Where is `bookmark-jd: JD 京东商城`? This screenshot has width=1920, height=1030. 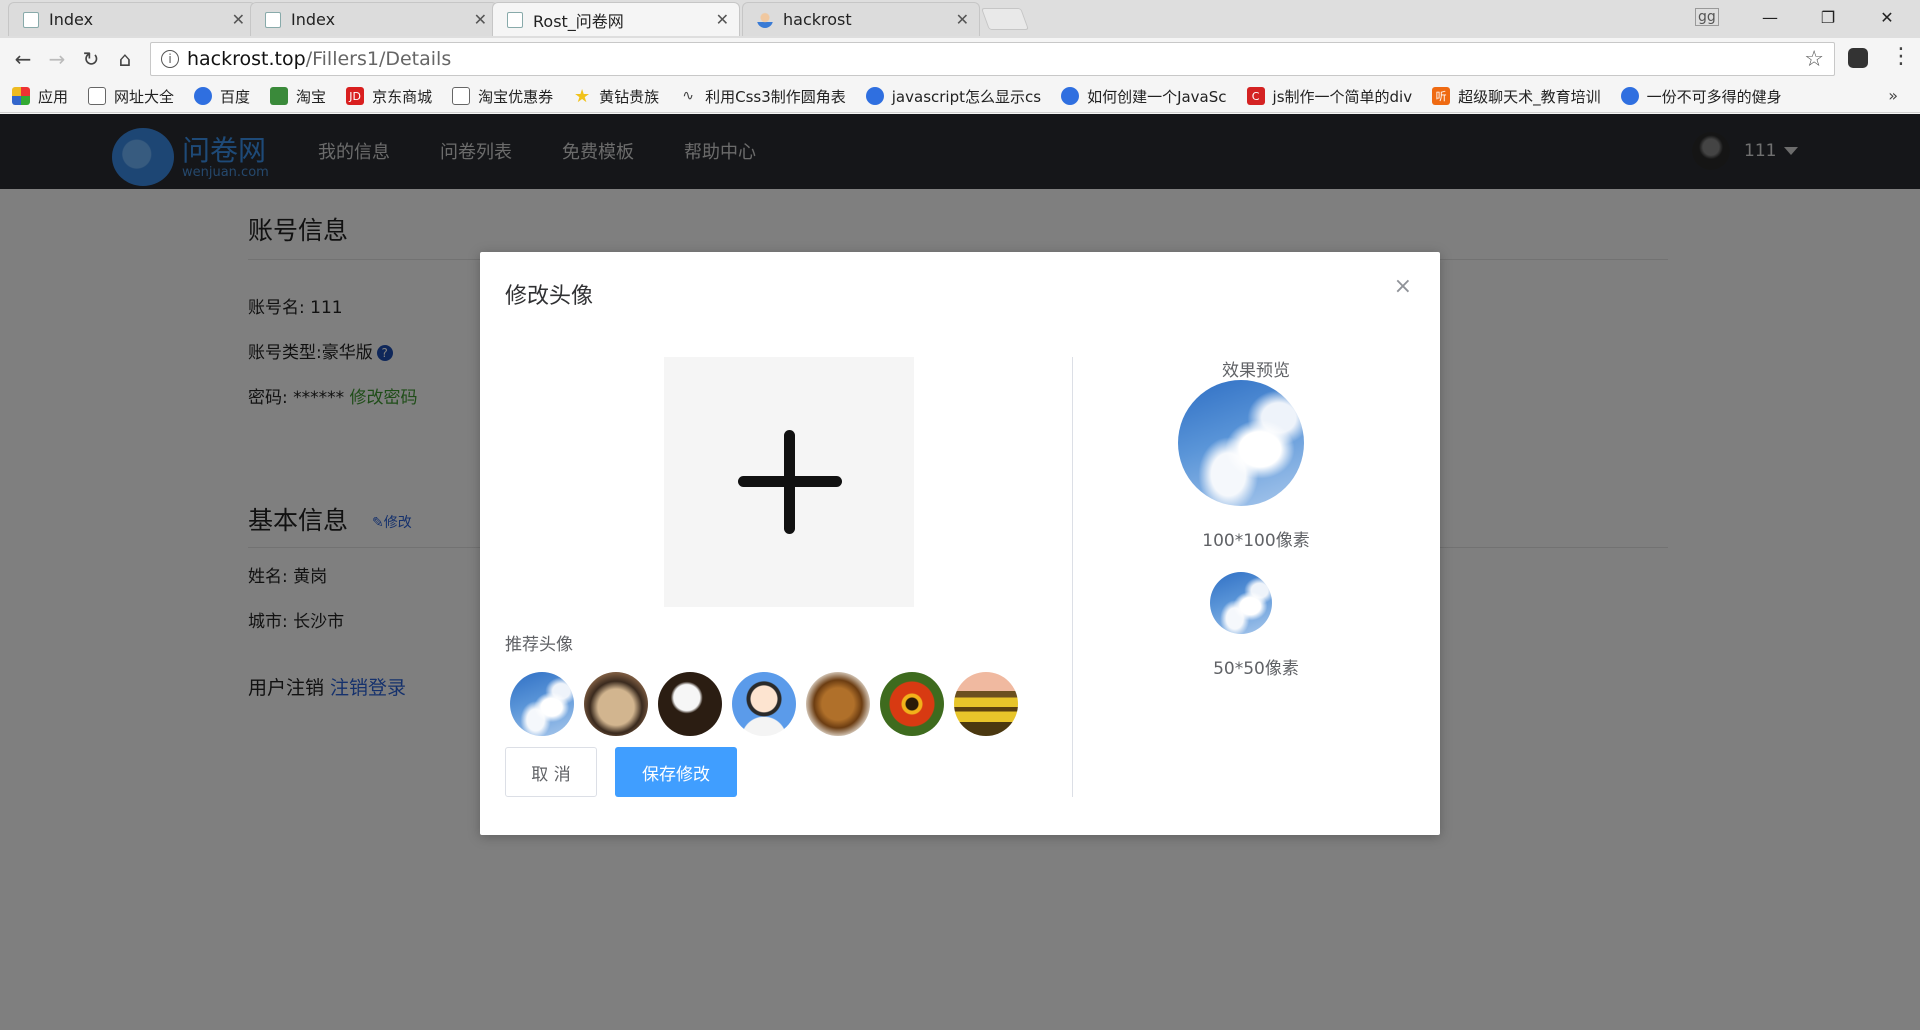 bookmark-jd: JD 京东商城 is located at coordinates (389, 96).